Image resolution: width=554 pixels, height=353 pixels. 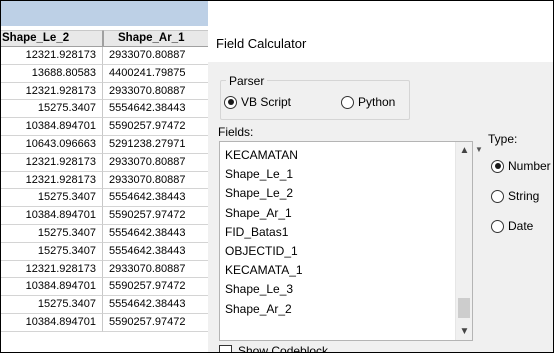 I want to click on radio-string-label: String, so click(x=524, y=196).